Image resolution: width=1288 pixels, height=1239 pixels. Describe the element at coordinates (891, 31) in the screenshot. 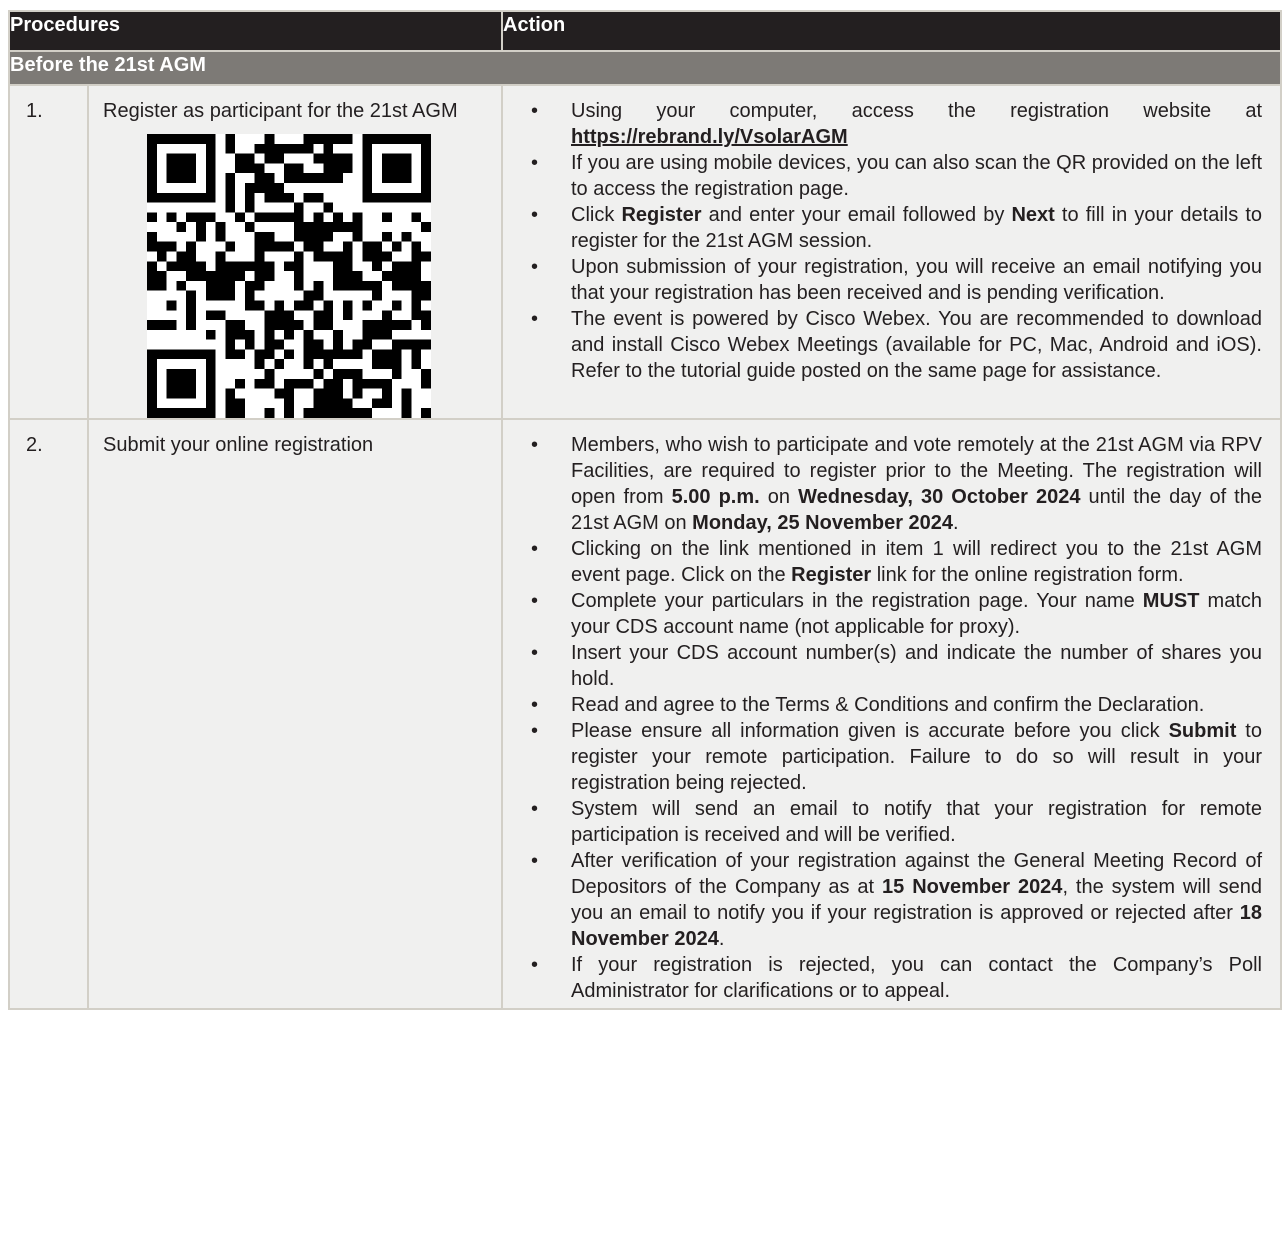

I see `header-action: Action` at that location.